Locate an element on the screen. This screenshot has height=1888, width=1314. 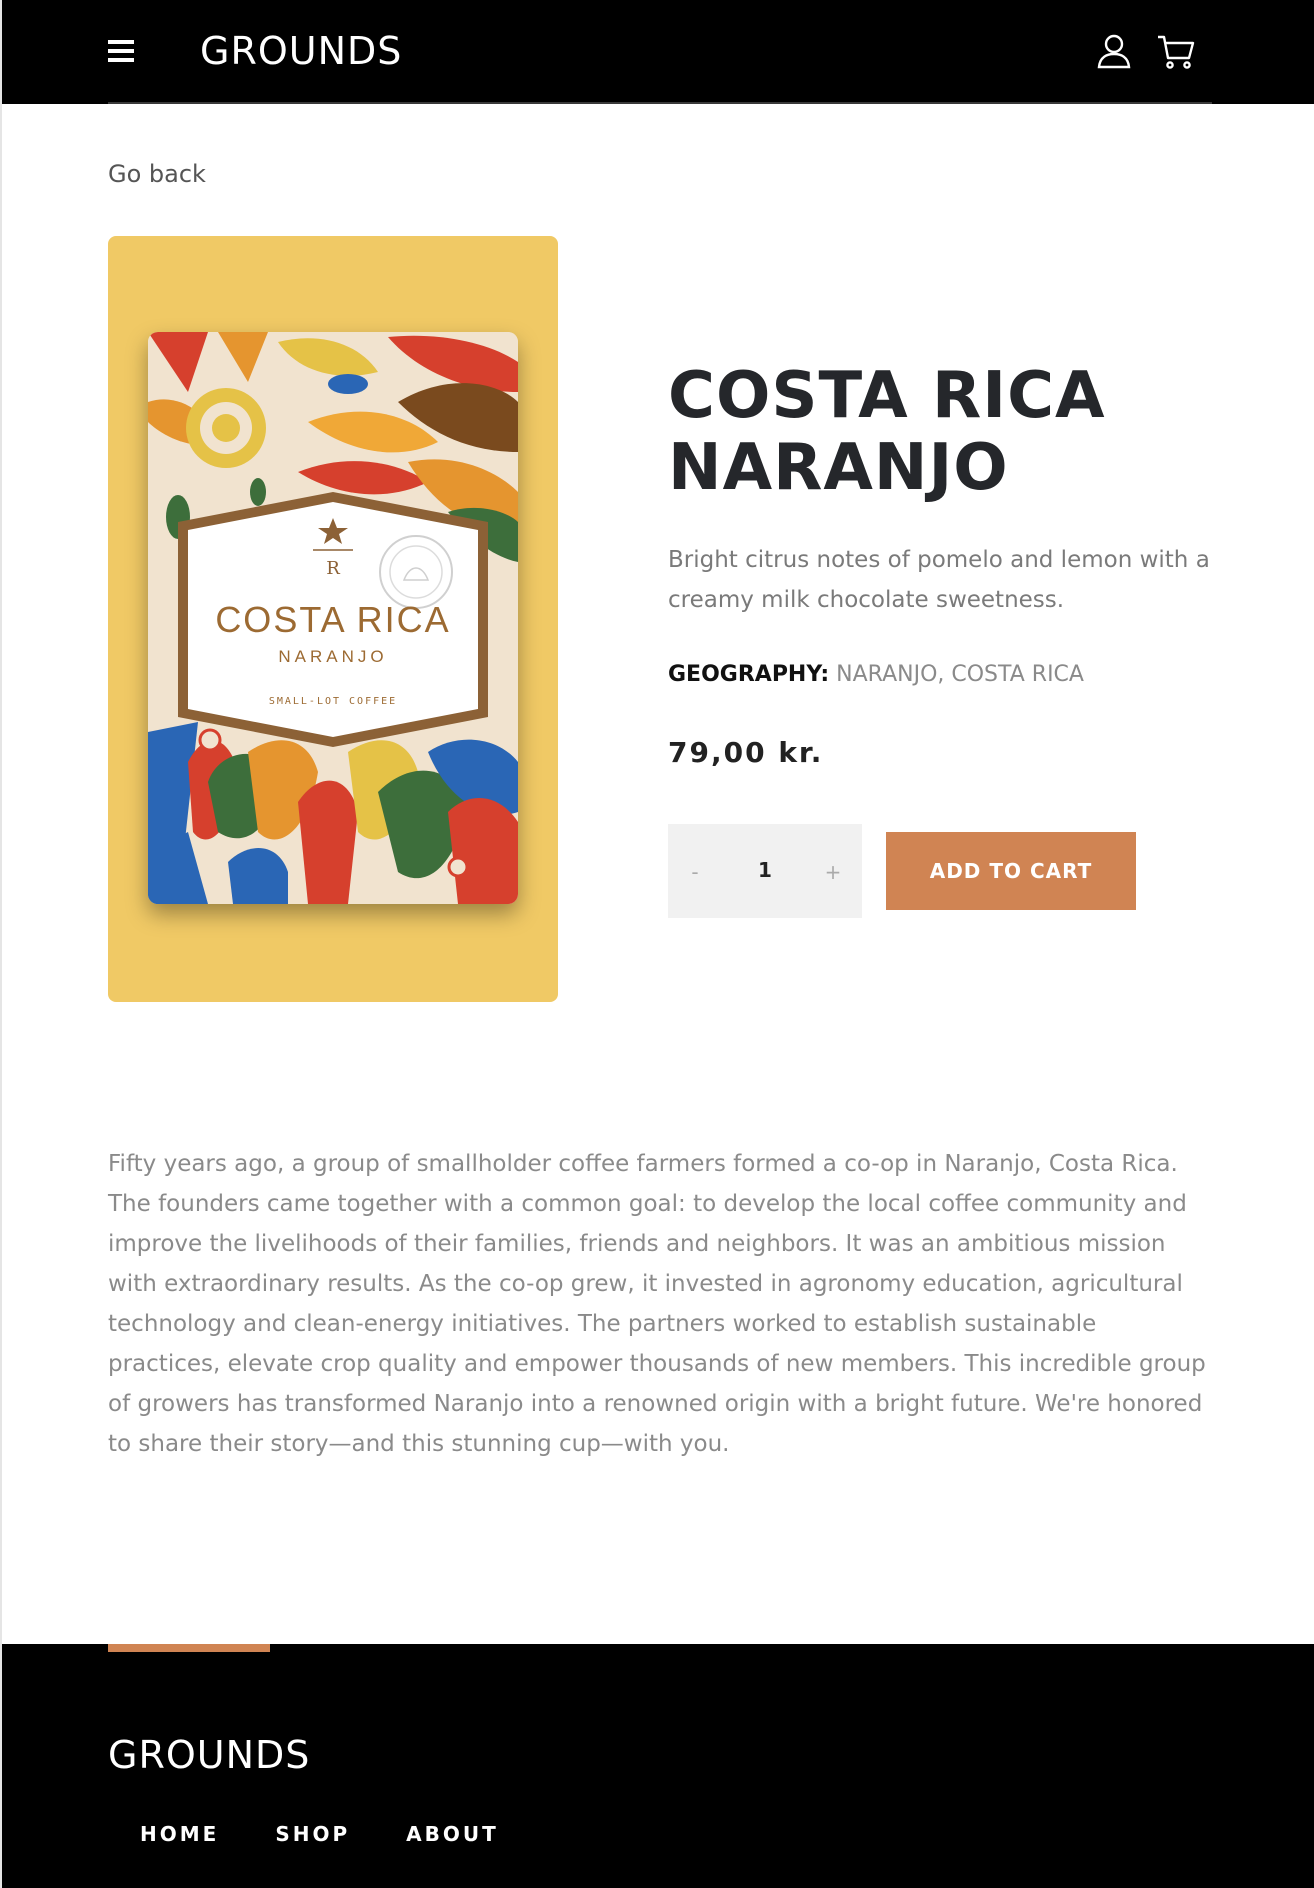
product-image-panel: R COSTA RICA NARANJO SMALL-LOT COFFEE is located at coordinates (333, 619).